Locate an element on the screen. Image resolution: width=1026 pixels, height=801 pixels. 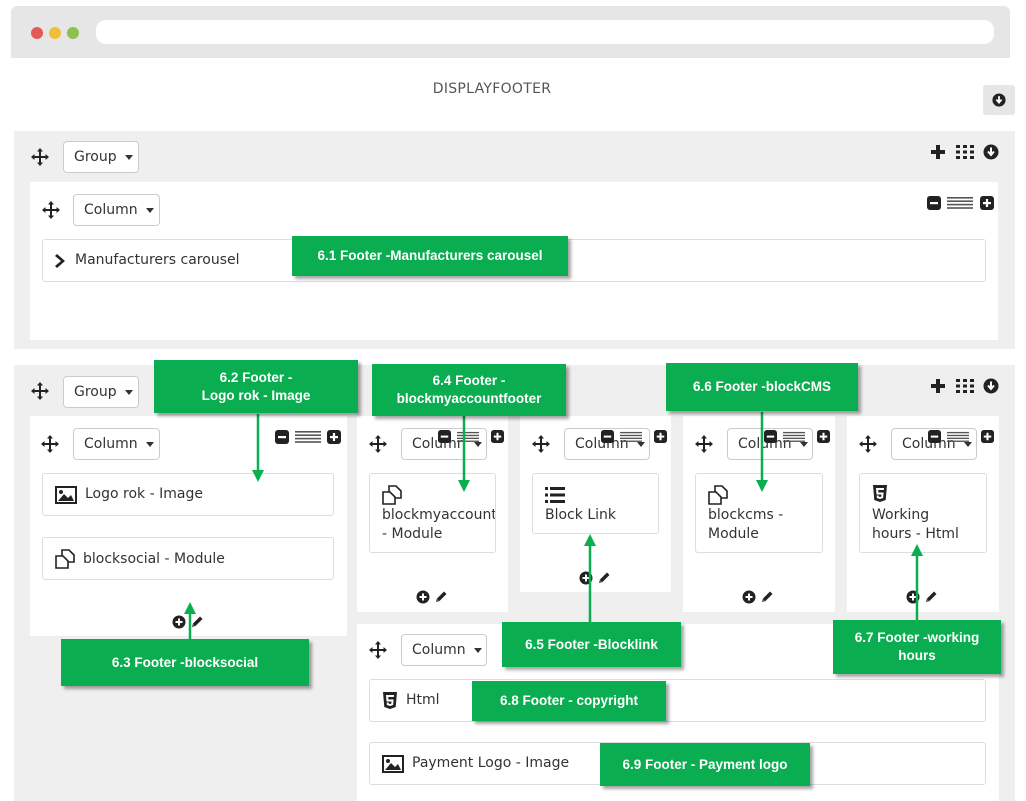
callout-6-9-text: 6.9 Footer - Payment logo is located at coordinates (705, 764).